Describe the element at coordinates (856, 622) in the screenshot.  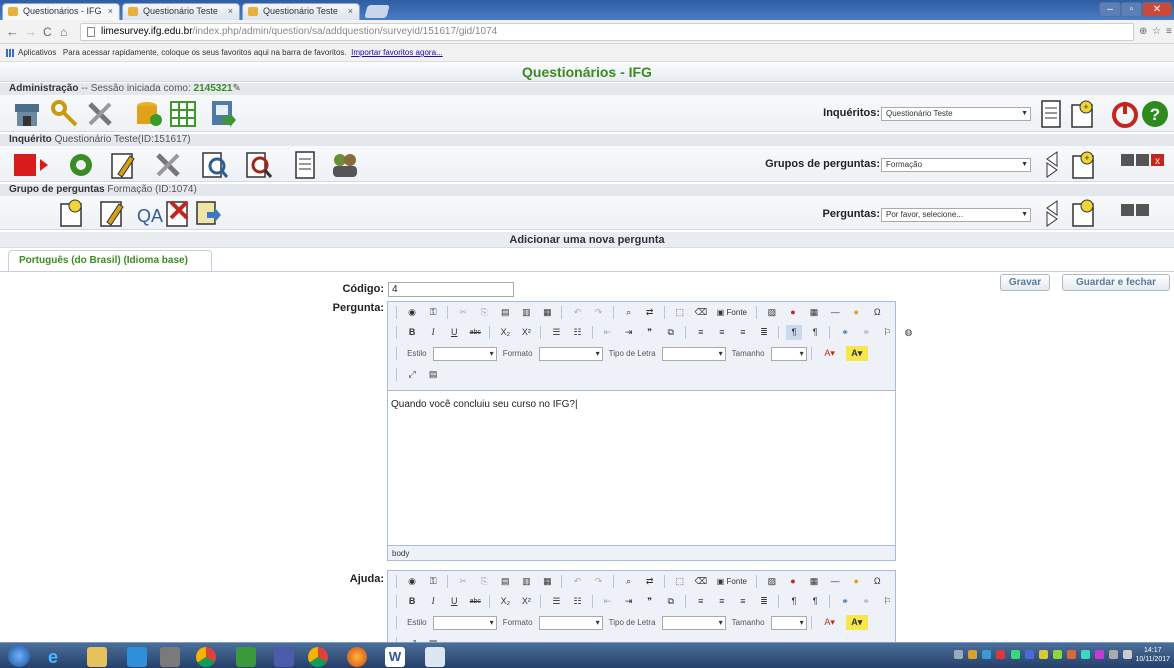
I see `bg-color-icon: A▾` at that location.